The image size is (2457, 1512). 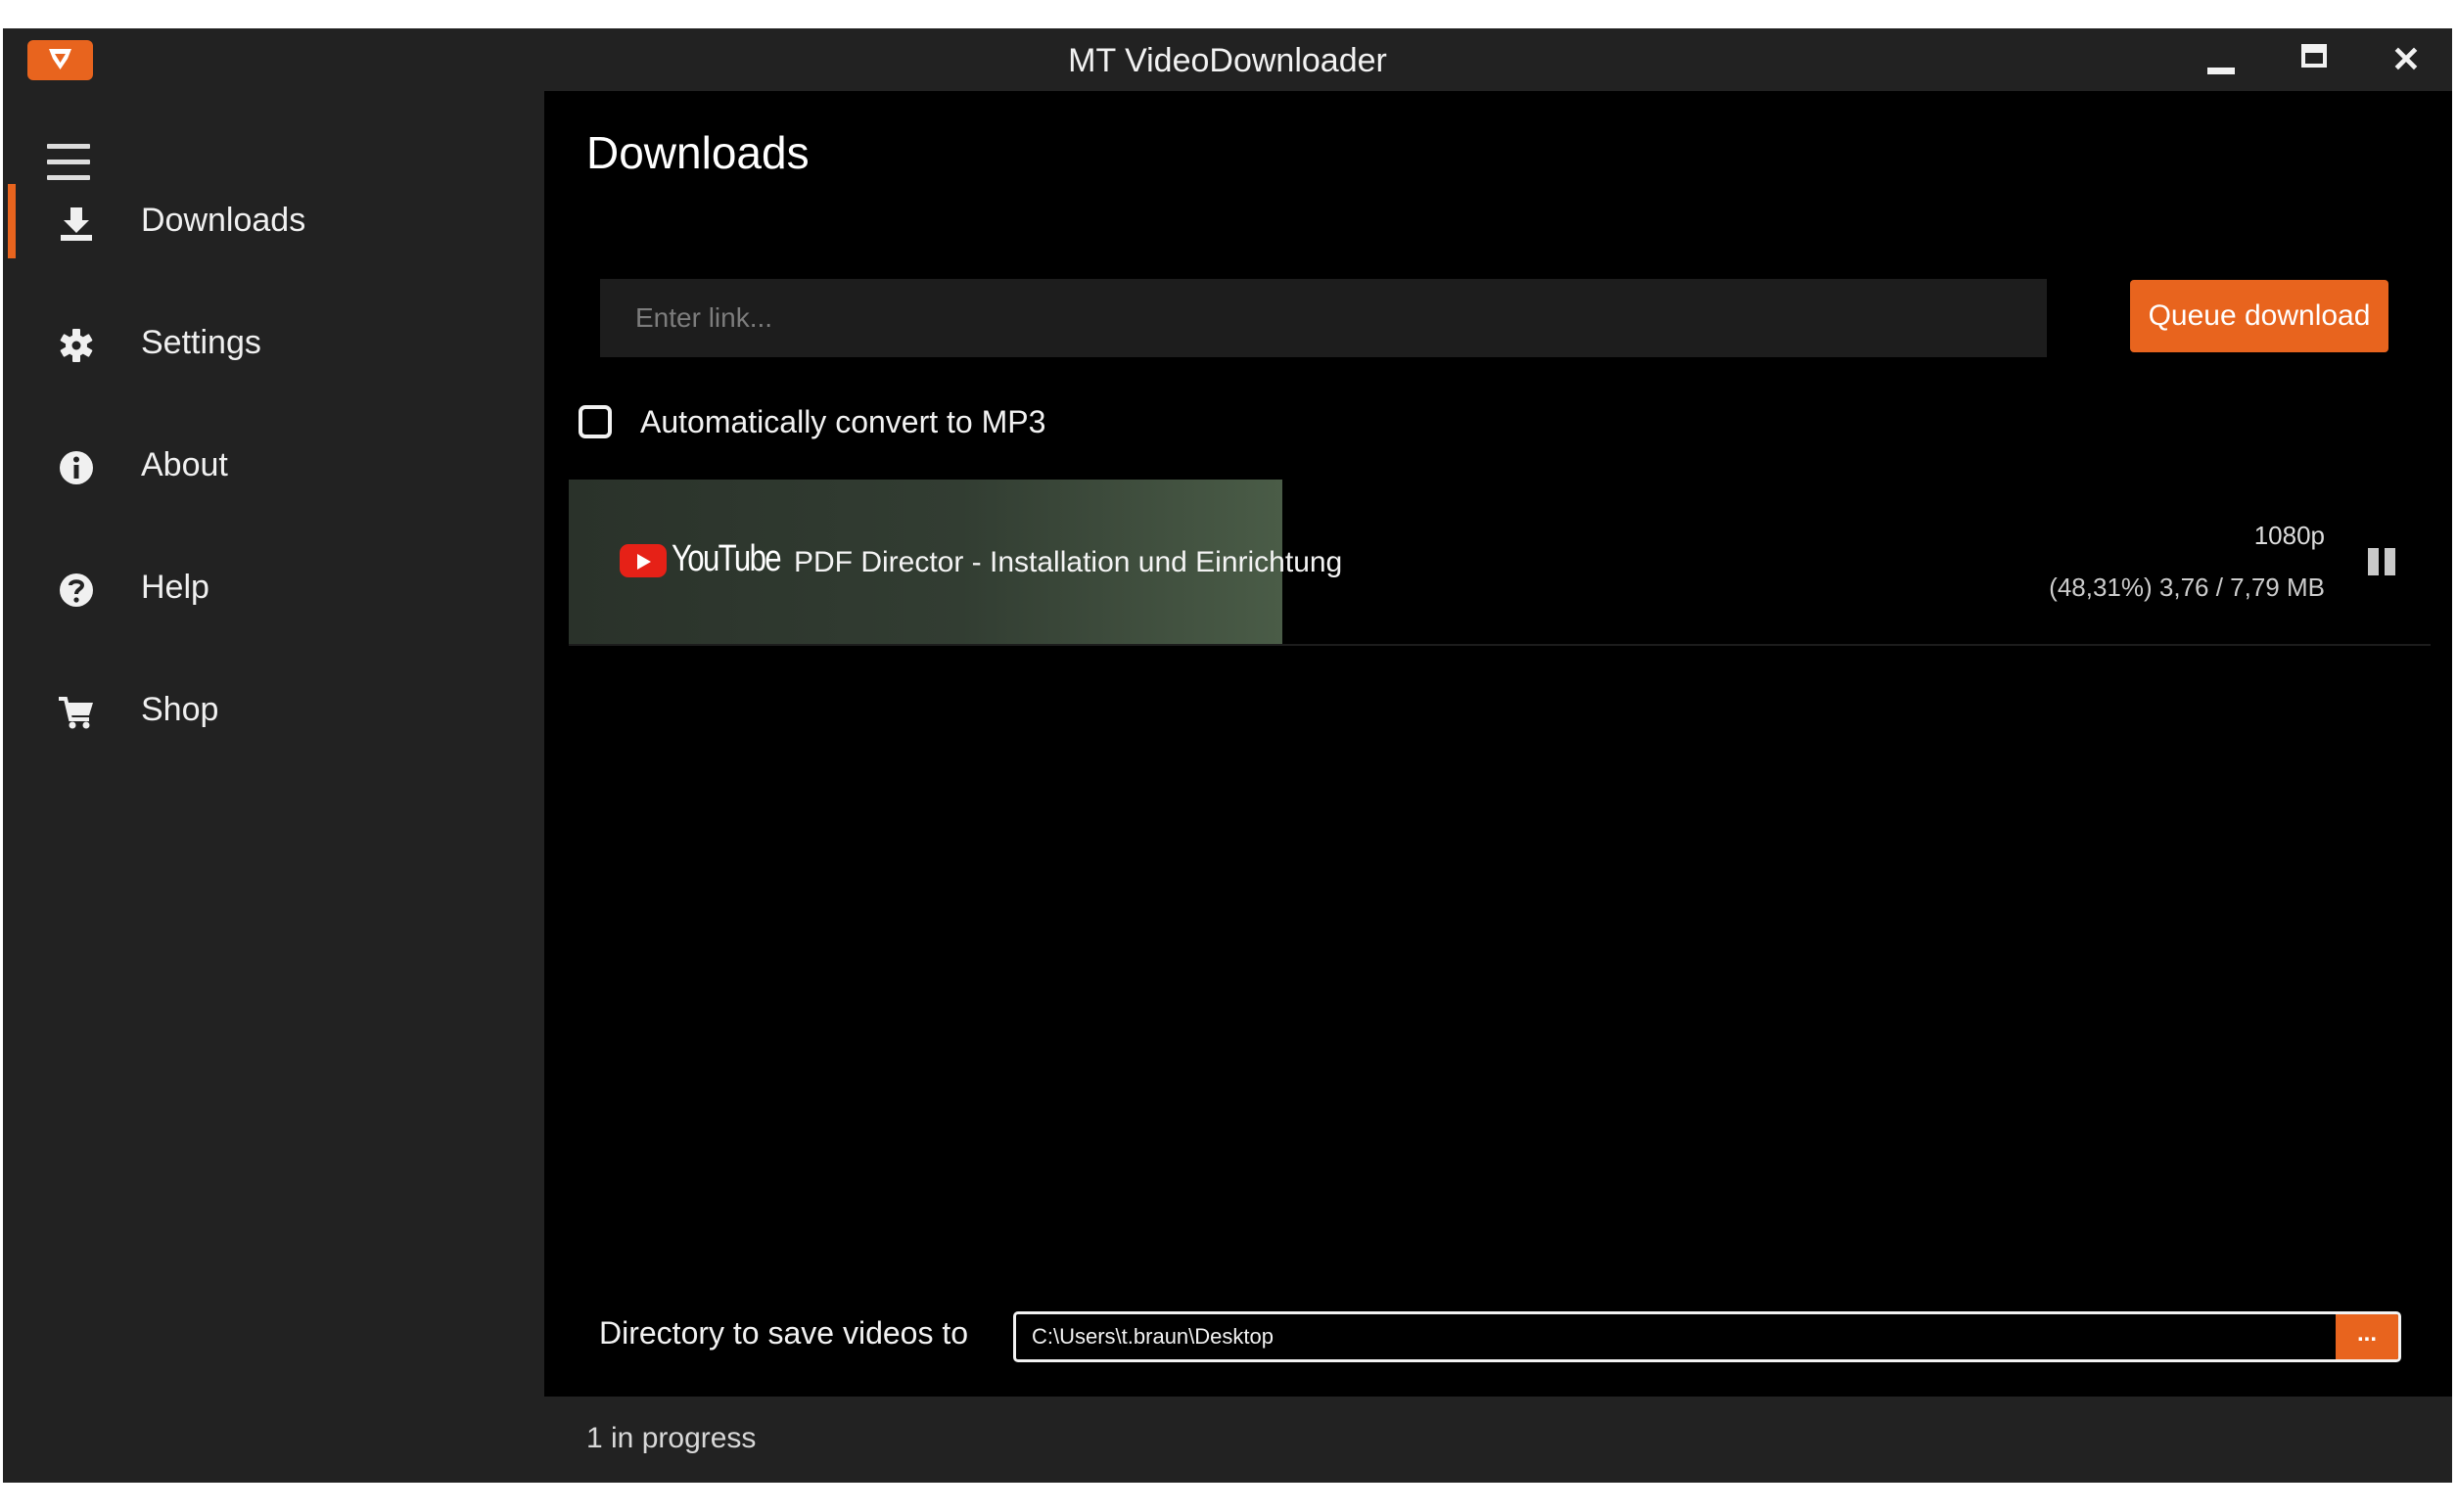 What do you see at coordinates (2289, 535) in the screenshot?
I see `download-quality: 1080p` at bounding box center [2289, 535].